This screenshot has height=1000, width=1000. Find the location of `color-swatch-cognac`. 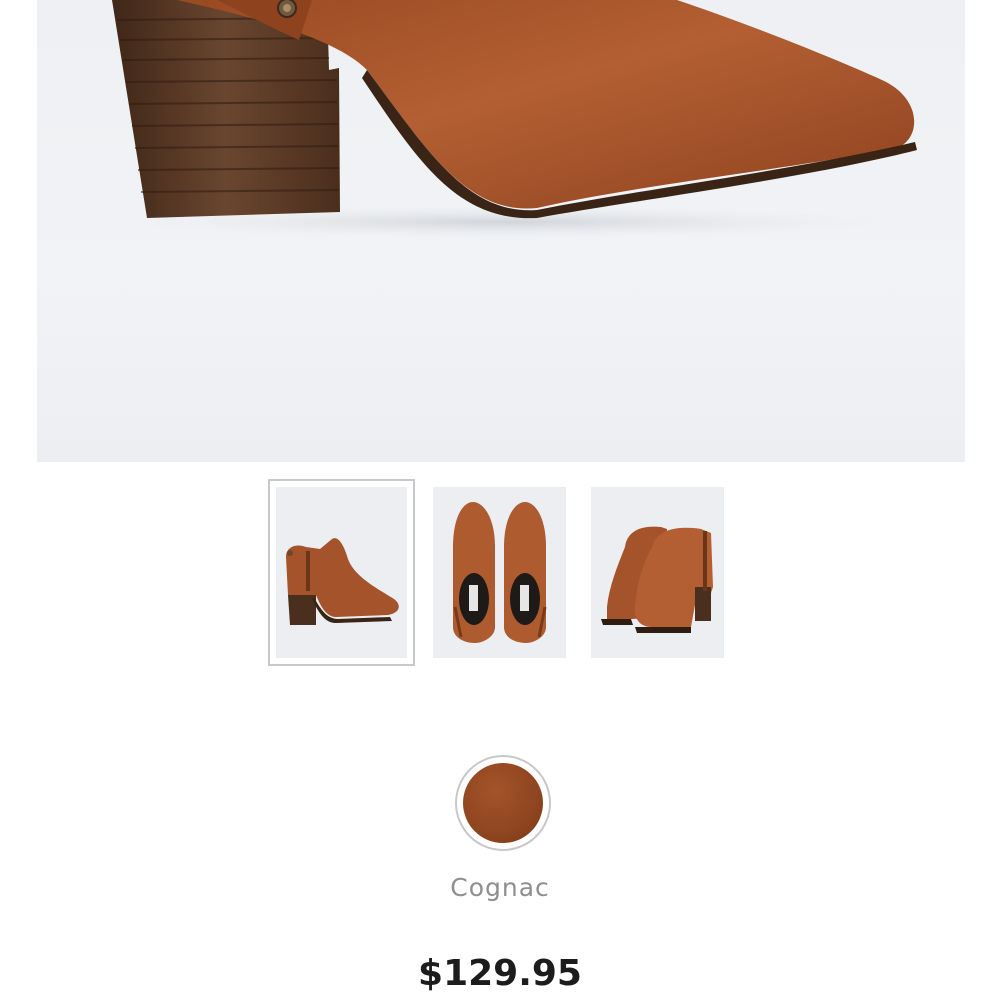

color-swatch-cognac is located at coordinates (503, 803).